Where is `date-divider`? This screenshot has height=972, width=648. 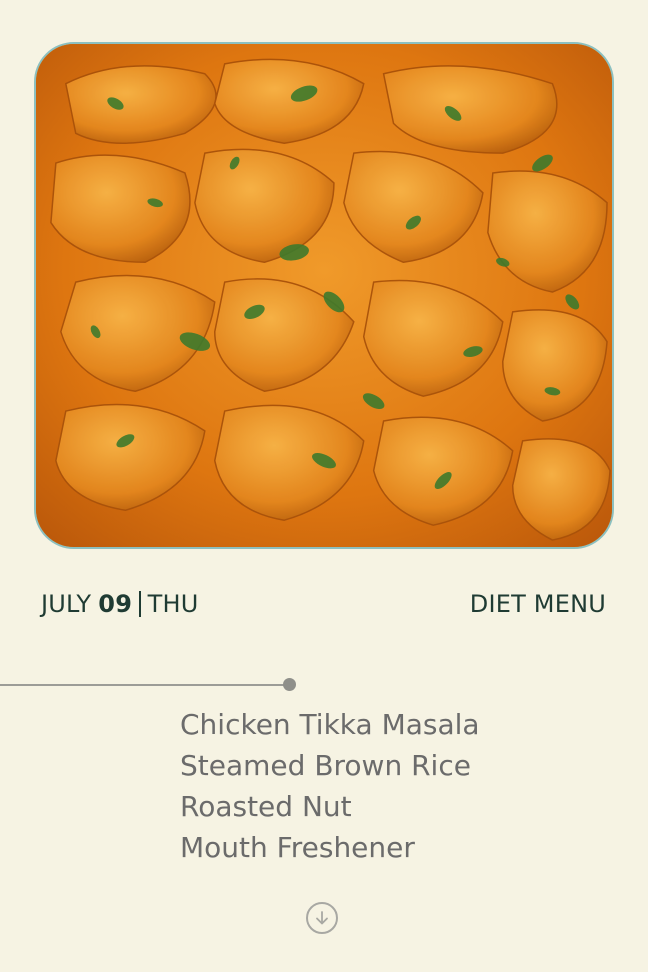
date-divider is located at coordinates (140, 604).